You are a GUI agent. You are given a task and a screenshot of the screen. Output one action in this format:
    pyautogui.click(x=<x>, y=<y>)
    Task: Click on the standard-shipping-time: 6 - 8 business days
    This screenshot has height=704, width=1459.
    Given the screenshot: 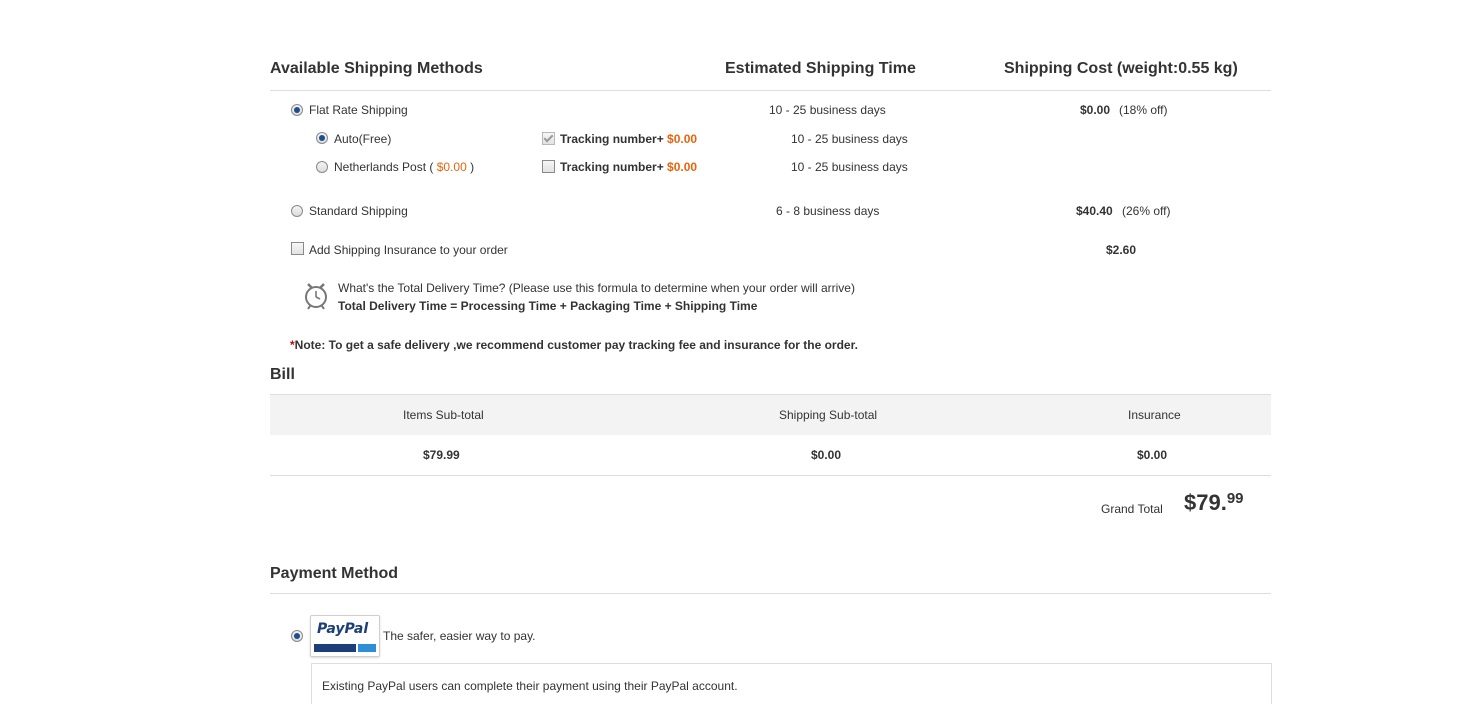 What is the action you would take?
    pyautogui.click(x=828, y=211)
    